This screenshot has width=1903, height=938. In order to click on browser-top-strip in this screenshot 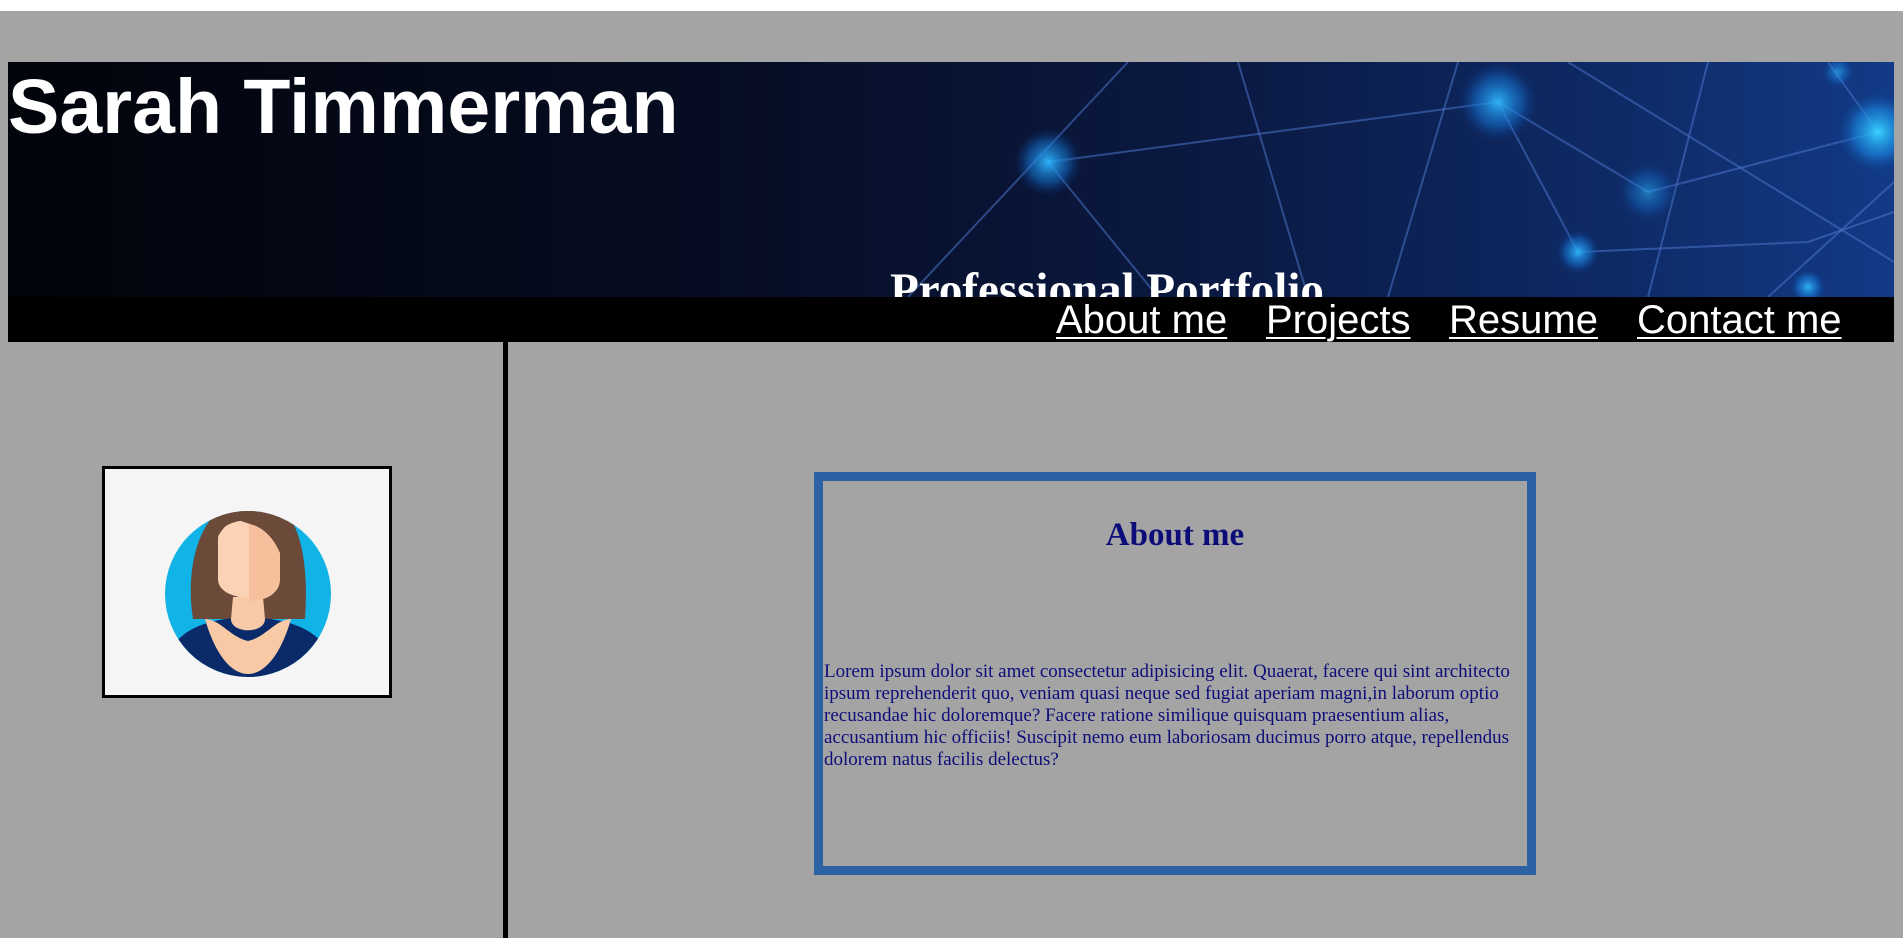, I will do `click(951, 5)`.